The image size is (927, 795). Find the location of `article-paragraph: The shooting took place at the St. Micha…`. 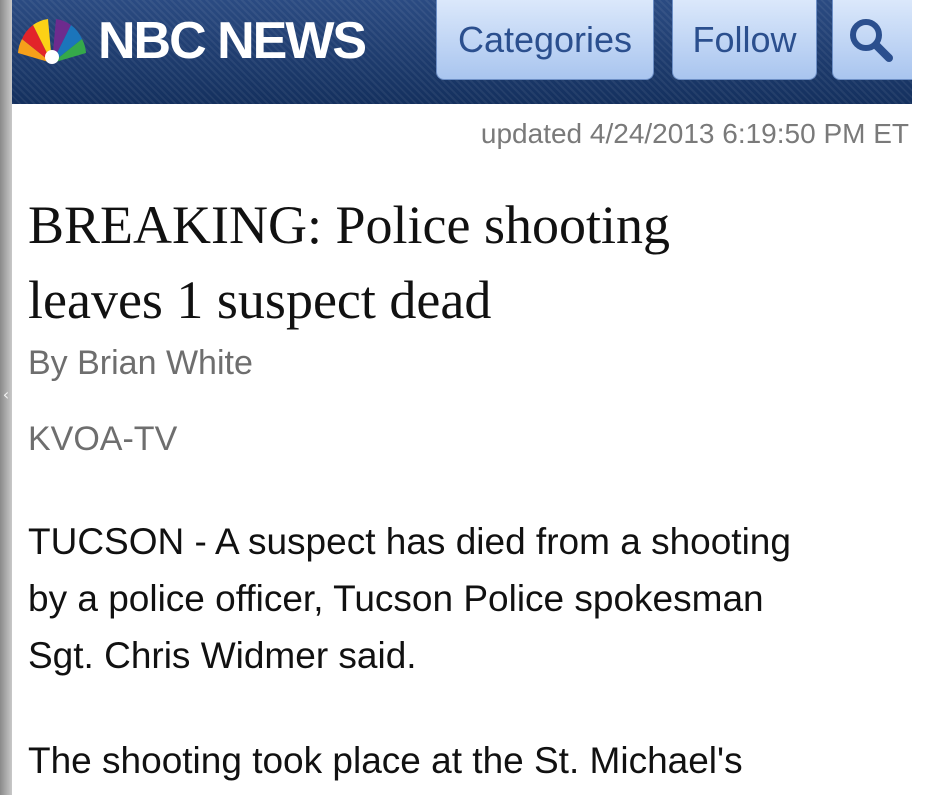

article-paragraph: The shooting took place at the St. Micha… is located at coordinates (468, 760).